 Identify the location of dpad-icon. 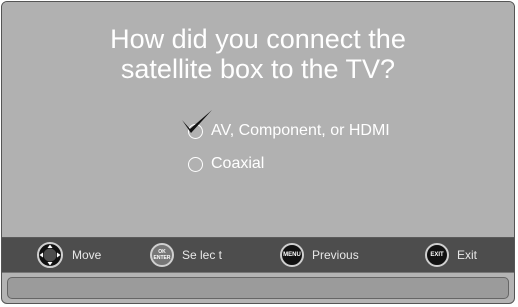
(50, 255).